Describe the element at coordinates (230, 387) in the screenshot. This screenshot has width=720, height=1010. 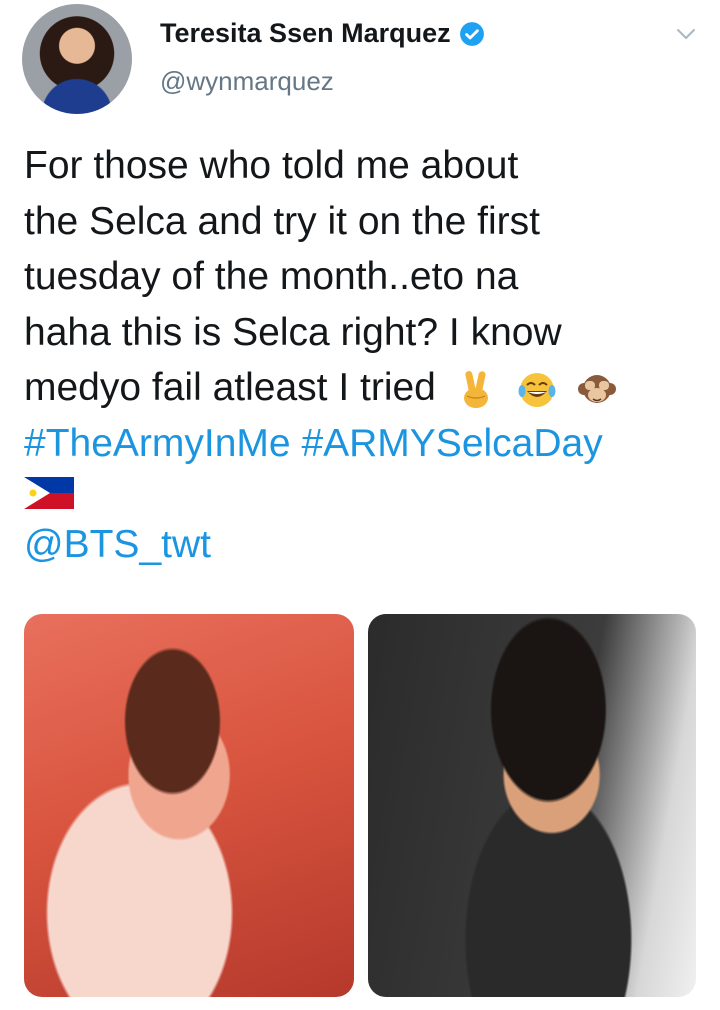
I see `tweet-line: medyo fail atleast I tried` at that location.